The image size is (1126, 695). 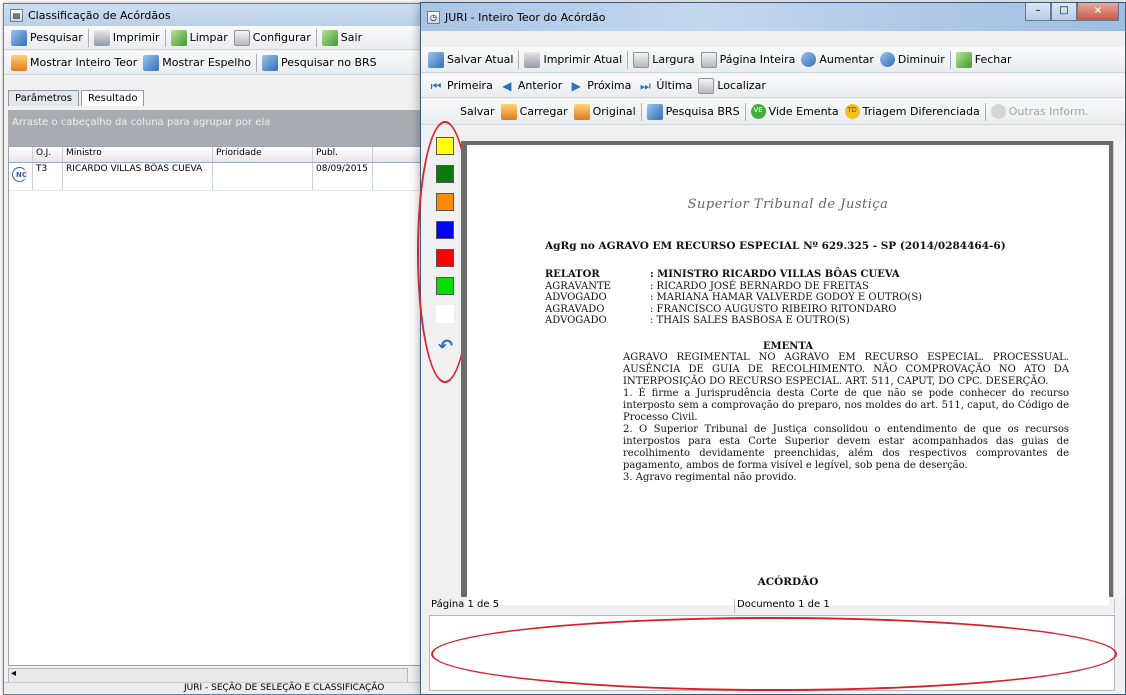 I want to click on ementa-item: 3. Agravo regimental não provido., so click(x=710, y=477).